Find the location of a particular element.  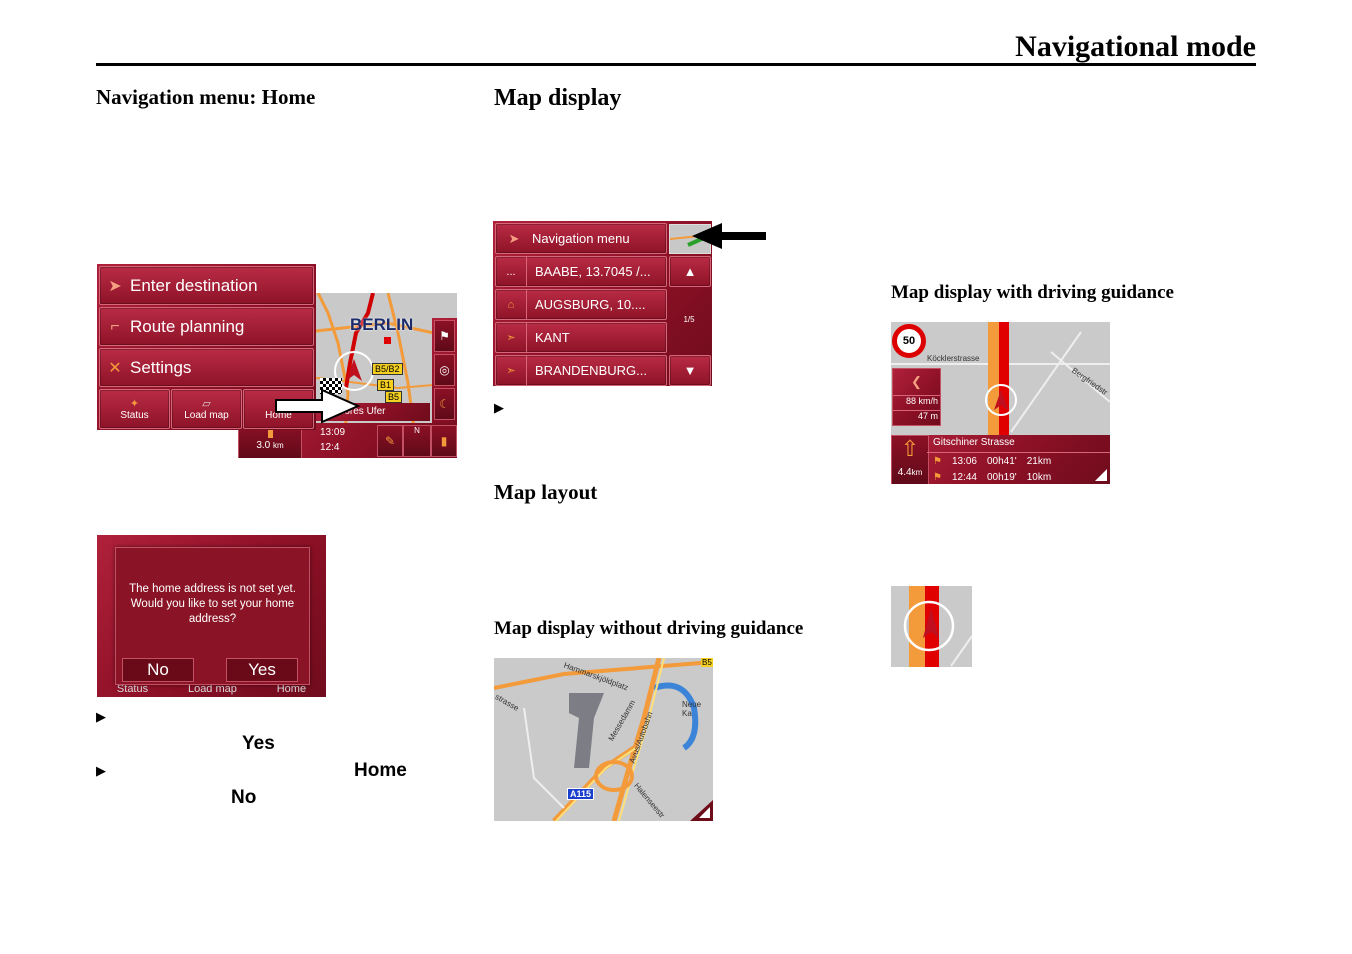

destination-item: ➣ KANT is located at coordinates (581, 337).